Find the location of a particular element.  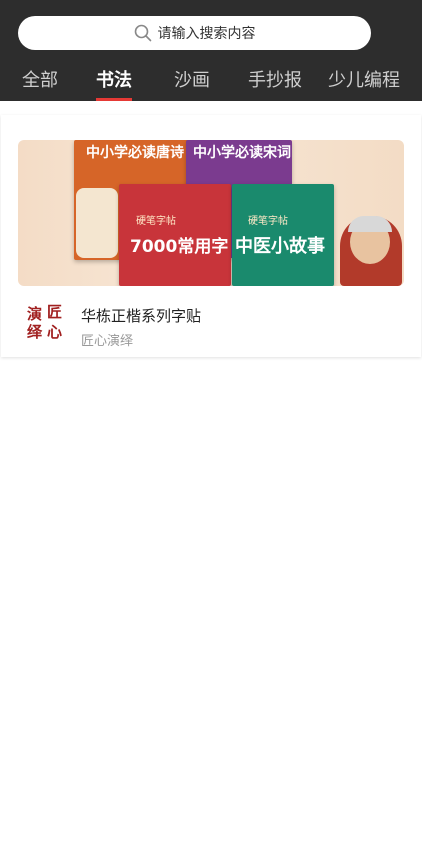

logo-char-3: 绎 is located at coordinates (35, 332).